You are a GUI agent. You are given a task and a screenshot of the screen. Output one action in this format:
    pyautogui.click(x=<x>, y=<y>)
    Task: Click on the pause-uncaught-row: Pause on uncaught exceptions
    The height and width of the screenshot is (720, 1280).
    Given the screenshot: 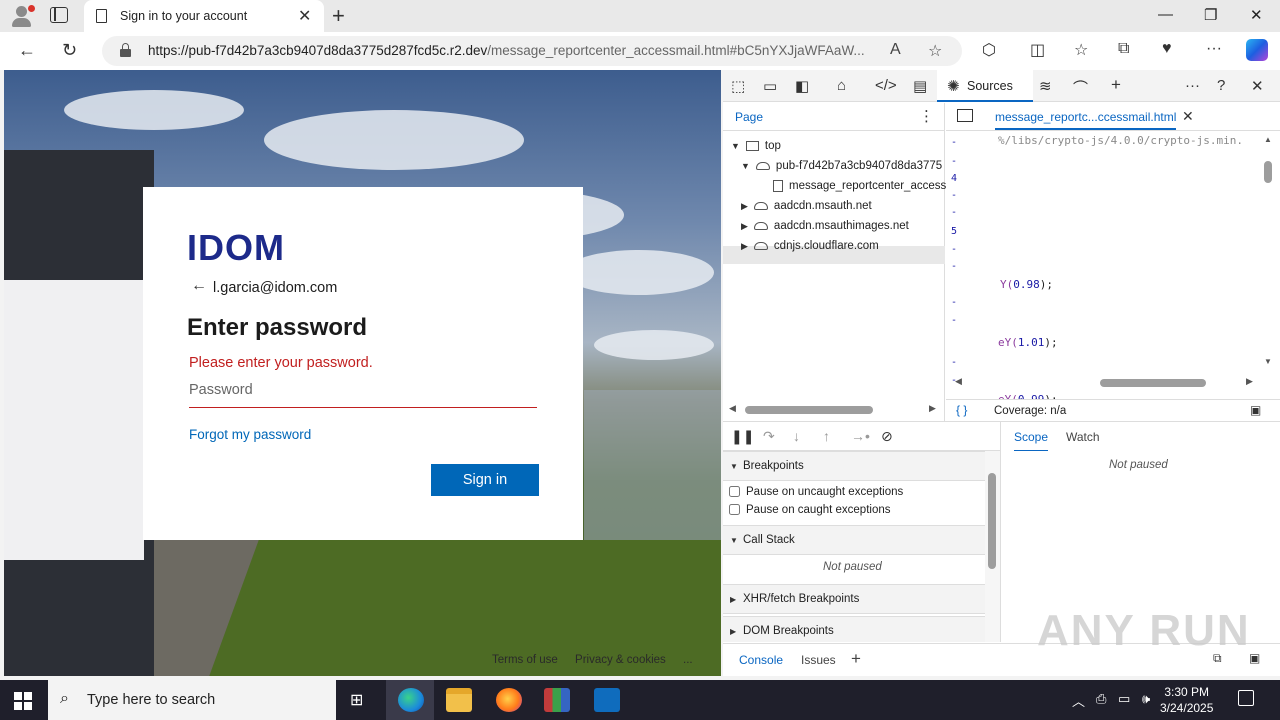 What is the action you would take?
    pyautogui.click(x=816, y=492)
    